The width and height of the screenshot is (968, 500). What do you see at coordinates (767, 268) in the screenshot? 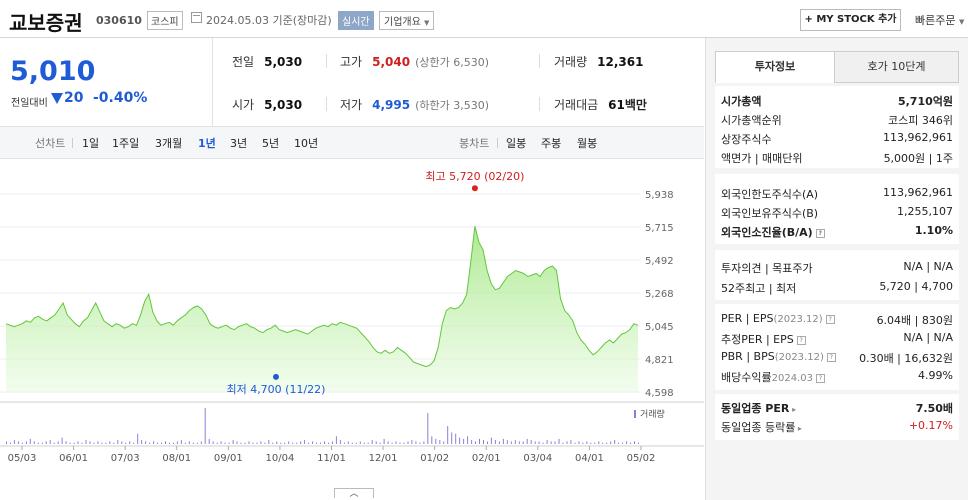
I see `info-row-label: 투자의견 | 목표주가` at bounding box center [767, 268].